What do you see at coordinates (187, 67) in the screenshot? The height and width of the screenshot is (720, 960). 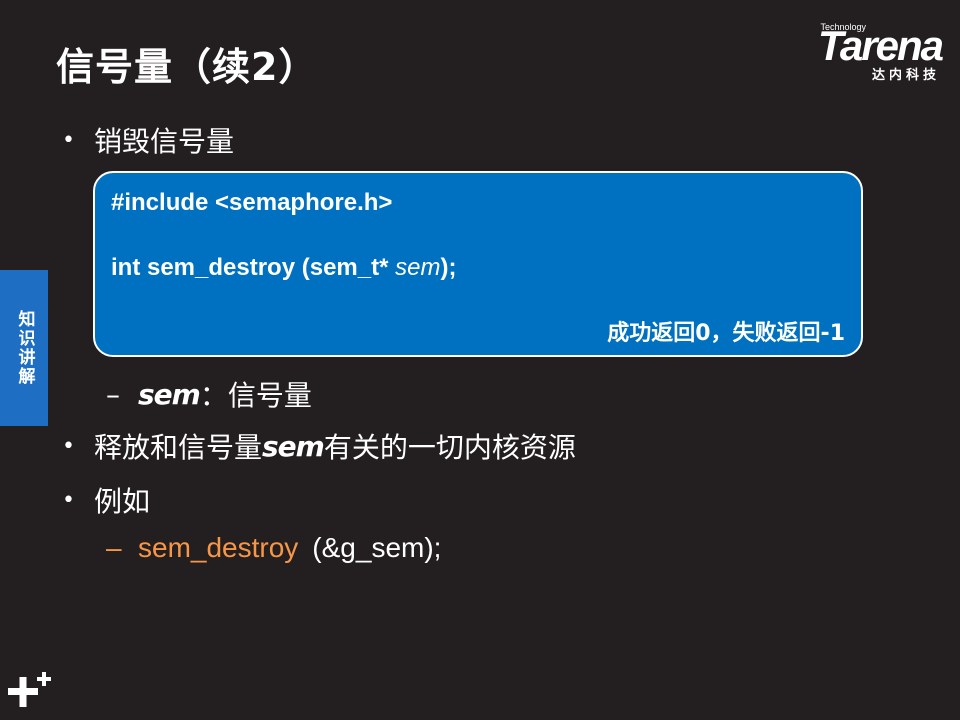 I see `slide-title: 信号量（续2）` at bounding box center [187, 67].